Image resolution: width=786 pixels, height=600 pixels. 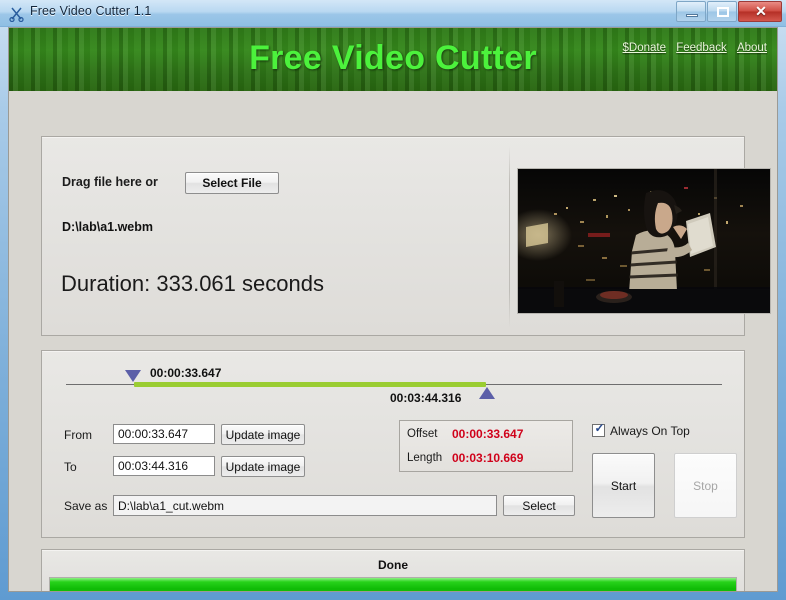 I want to click on panel-divider, so click(x=509, y=237).